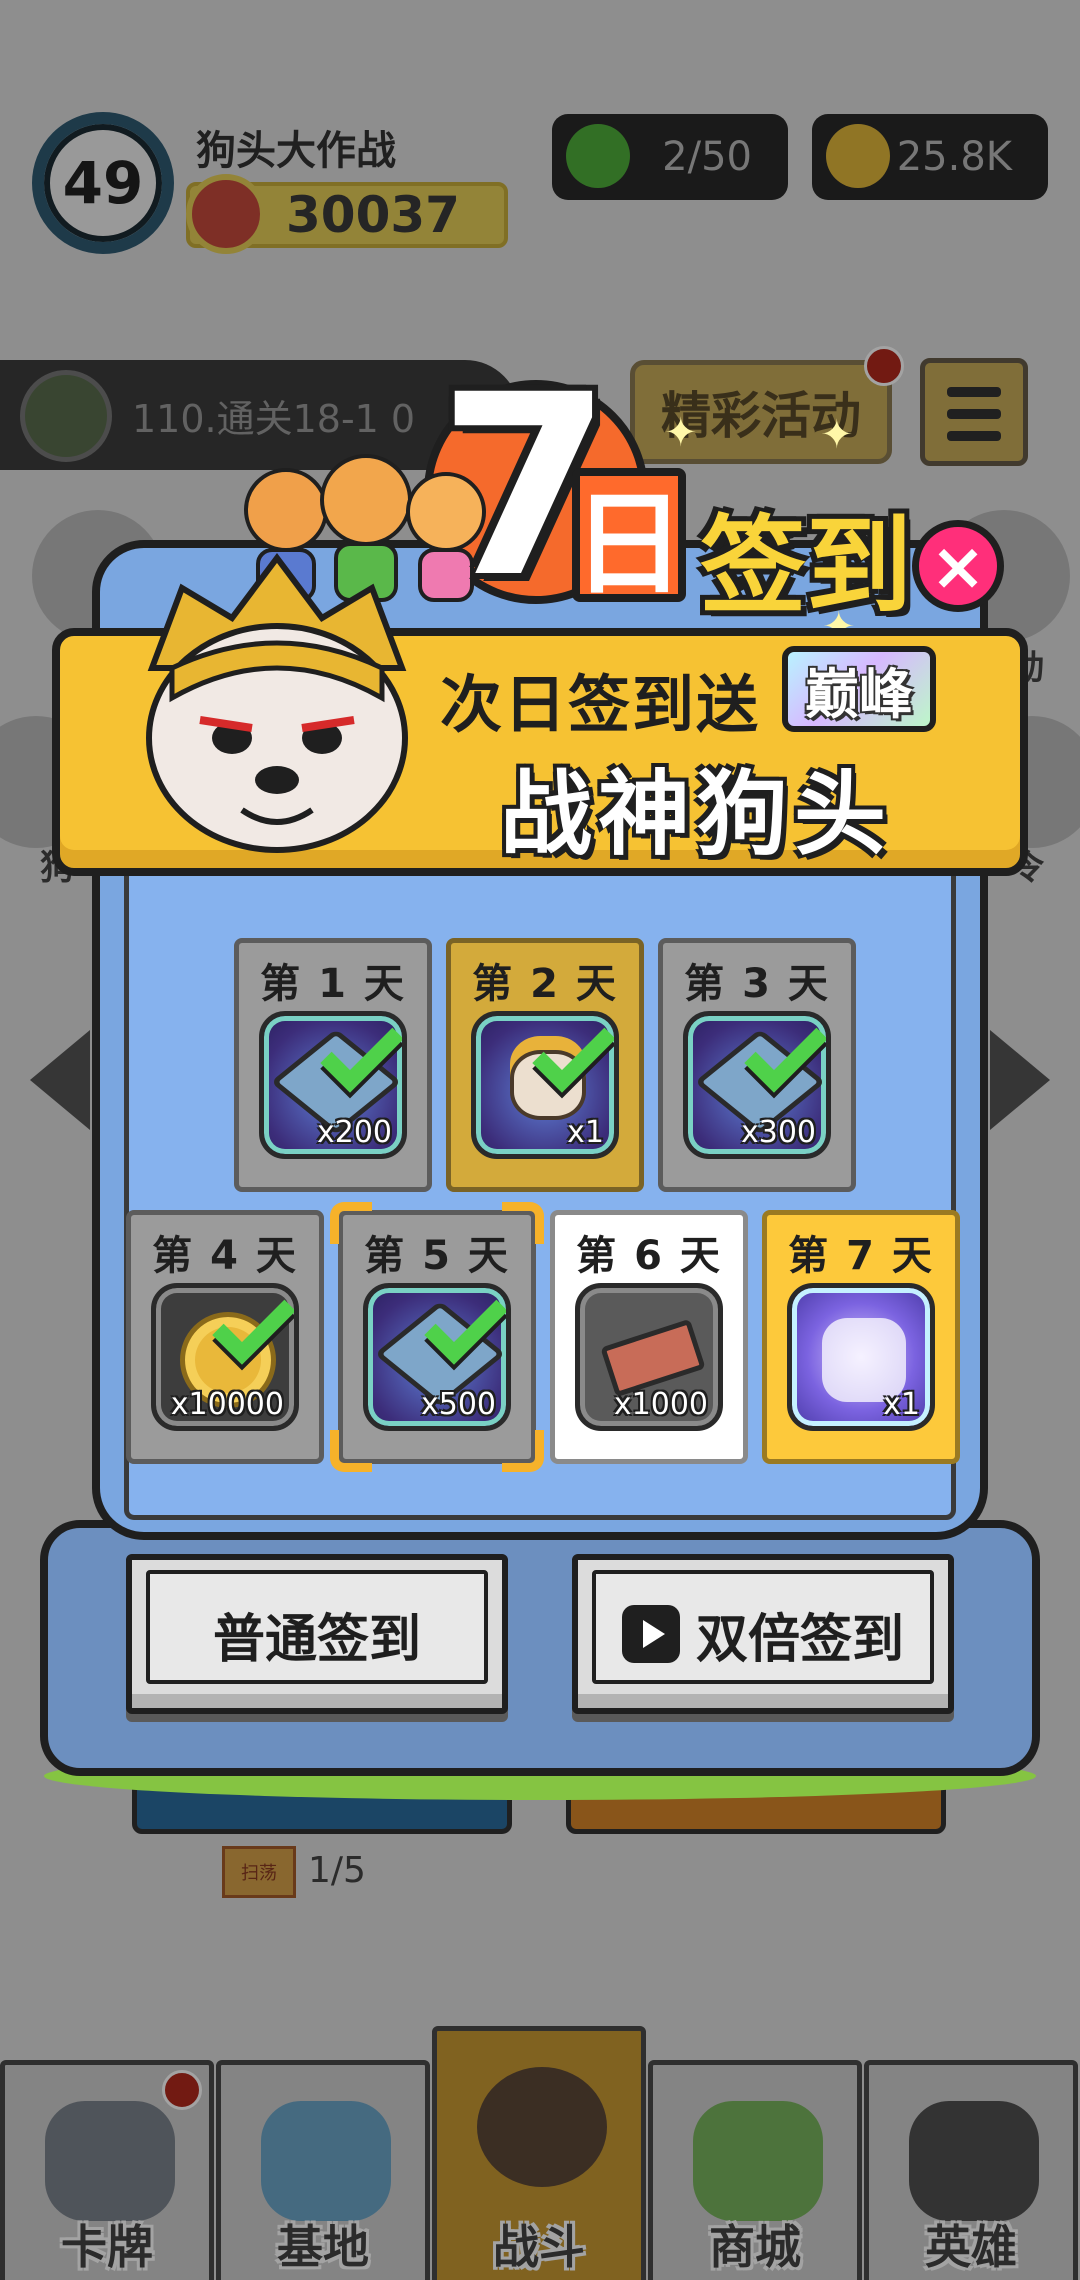 The image size is (1080, 2280). Describe the element at coordinates (653, 1358) in the screenshot. I see `brick-icon` at that location.